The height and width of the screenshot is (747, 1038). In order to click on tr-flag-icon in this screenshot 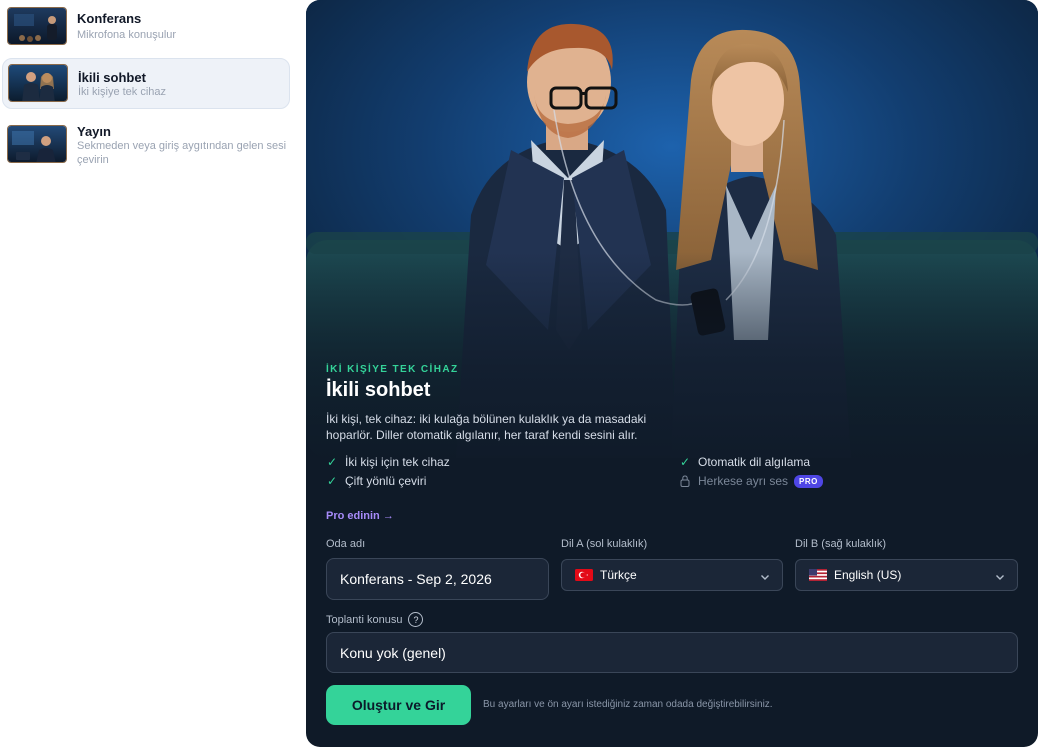, I will do `click(584, 575)`.